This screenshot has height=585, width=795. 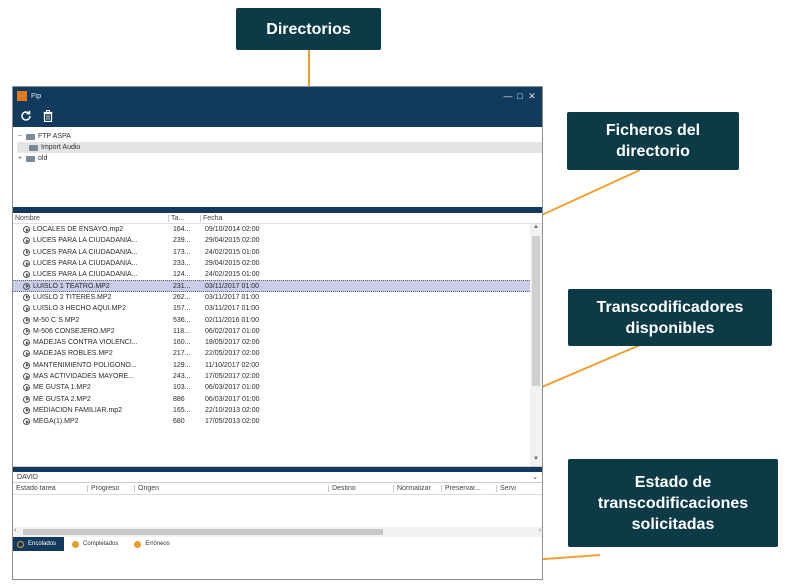 What do you see at coordinates (271, 387) in the screenshot?
I see `file-row: ME GUSTA 1.MP2 103... 06/03/2017 01:00` at bounding box center [271, 387].